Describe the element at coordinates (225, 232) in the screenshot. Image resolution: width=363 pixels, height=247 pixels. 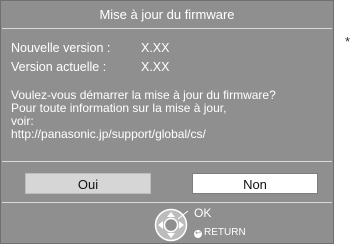
I see `return-label: RETURN` at that location.